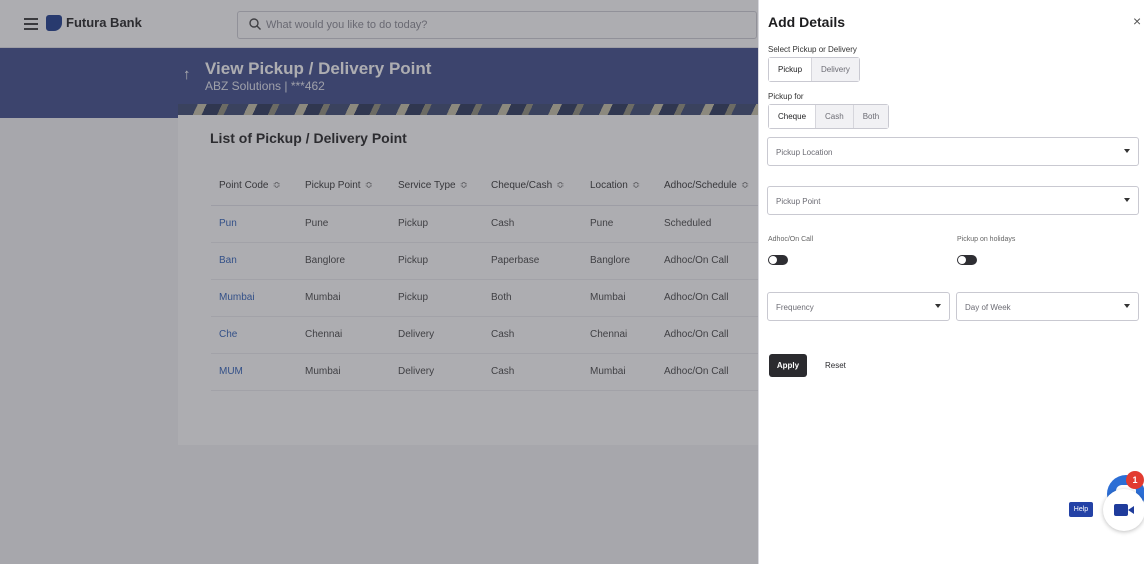  I want to click on mode-toggle-group: Pickup Delivery, so click(814, 69).